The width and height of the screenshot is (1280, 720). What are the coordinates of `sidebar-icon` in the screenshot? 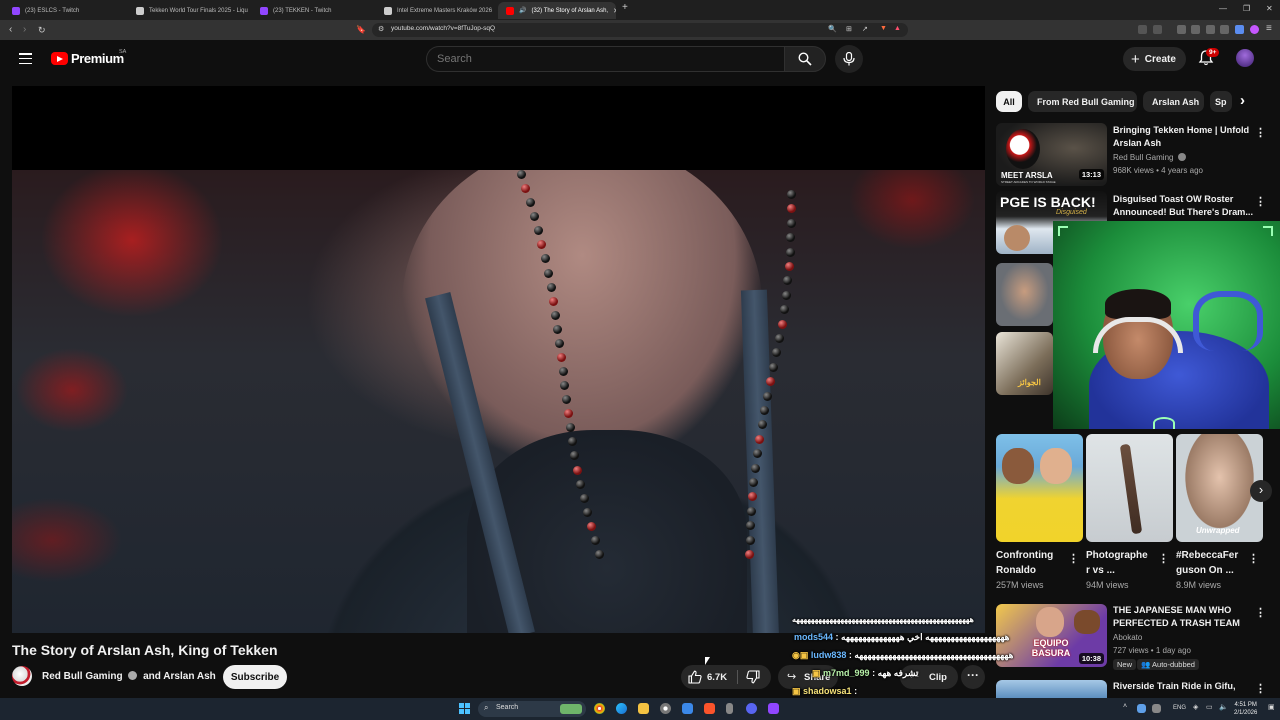 It's located at (1195, 29).